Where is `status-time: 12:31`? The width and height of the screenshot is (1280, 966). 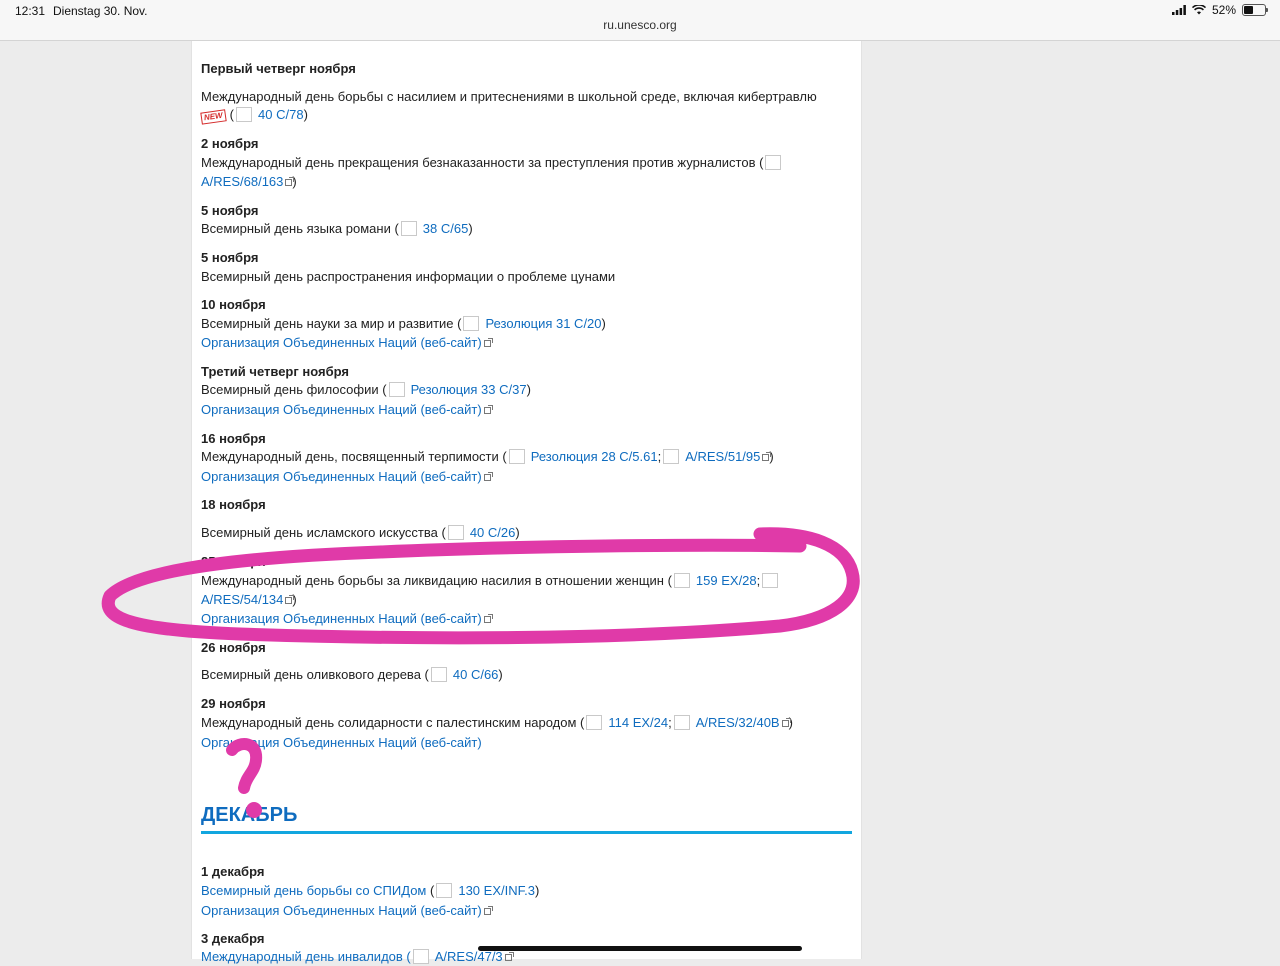 status-time: 12:31 is located at coordinates (30, 11).